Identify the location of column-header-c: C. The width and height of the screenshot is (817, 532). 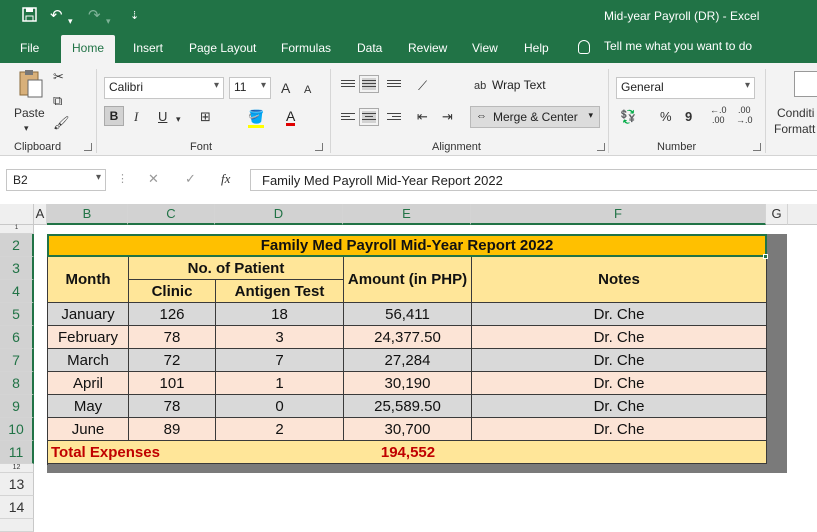
(171, 214).